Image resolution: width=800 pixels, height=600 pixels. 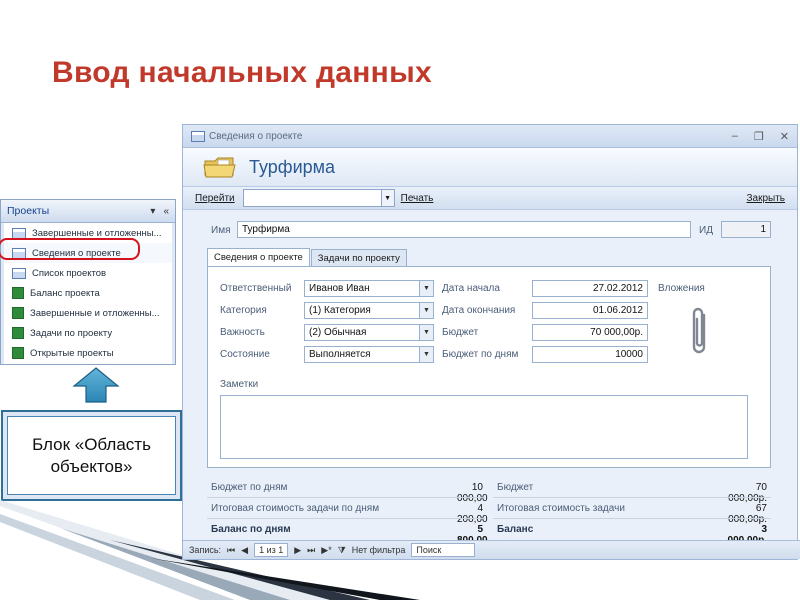 What do you see at coordinates (590, 310) in the screenshot?
I see `end-date-field: 01.06.2012` at bounding box center [590, 310].